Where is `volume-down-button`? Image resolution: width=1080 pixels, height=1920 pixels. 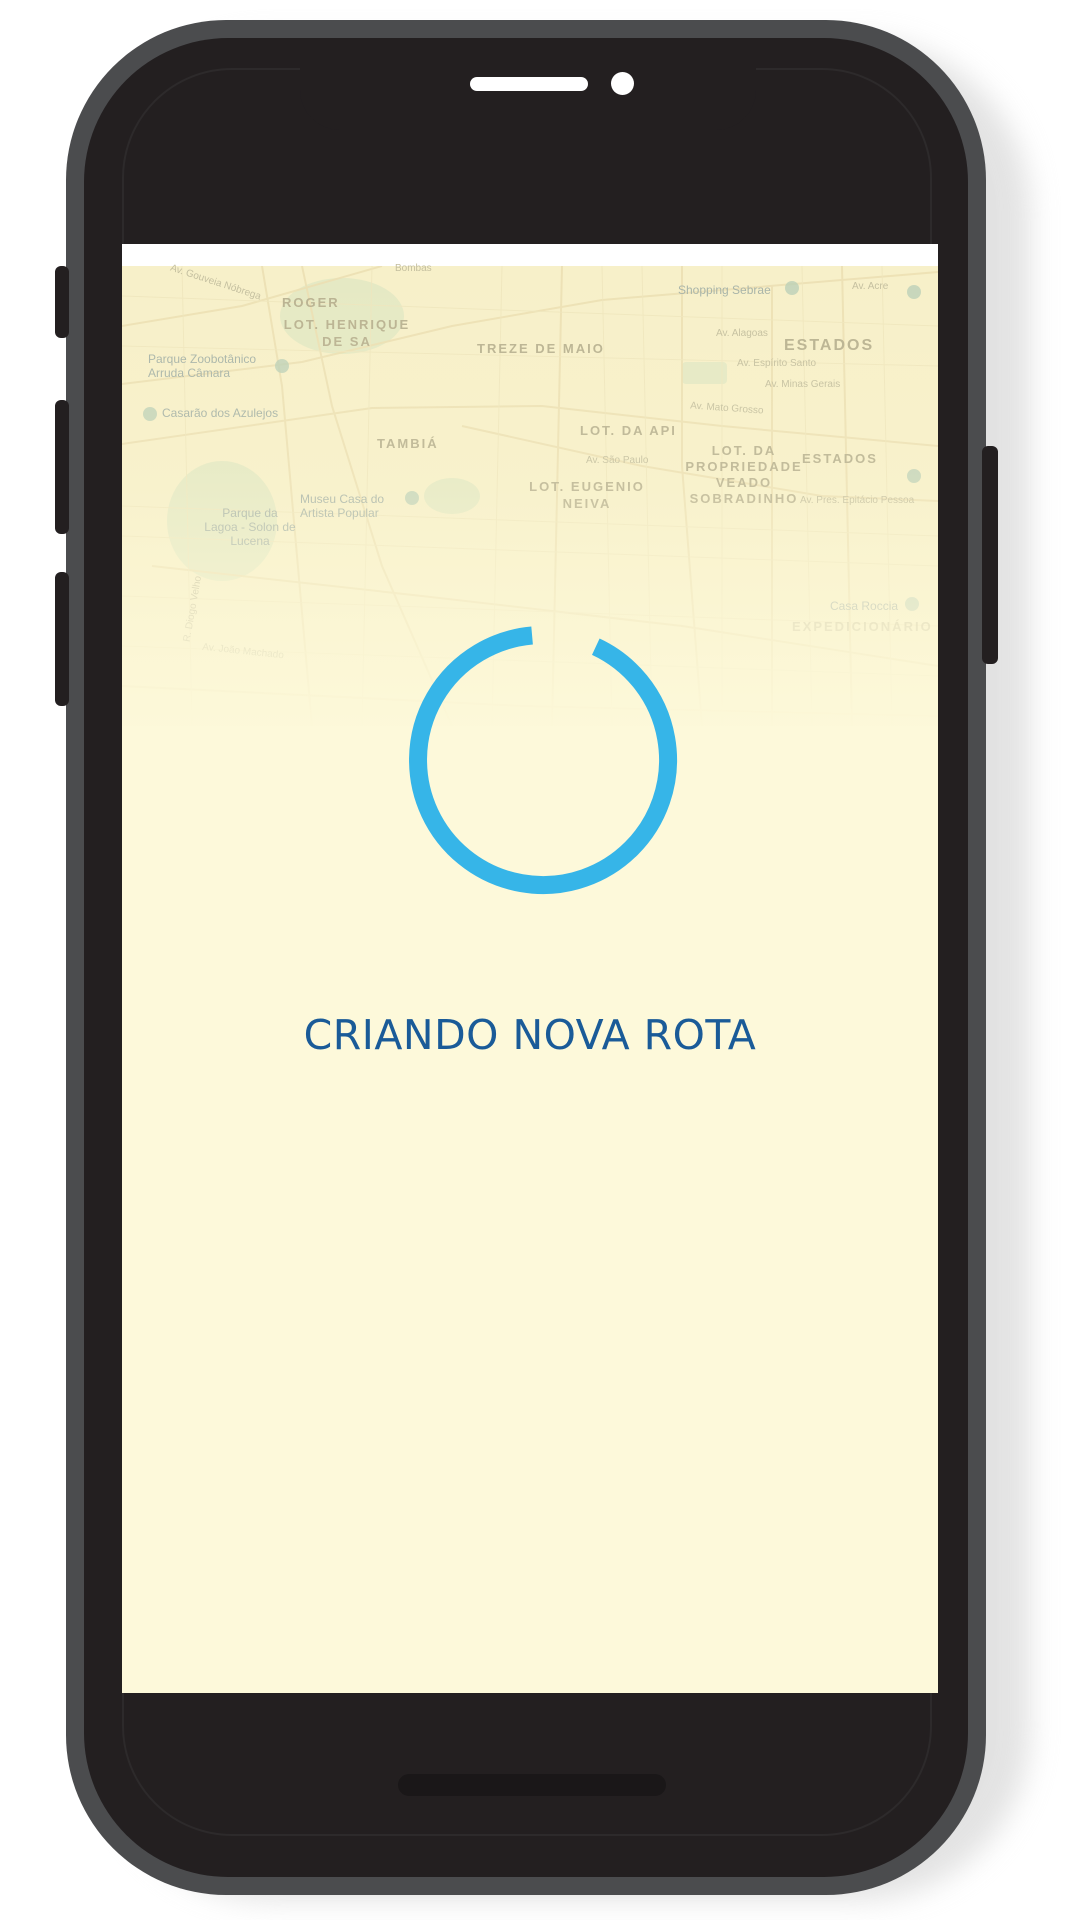
volume-down-button is located at coordinates (62, 639).